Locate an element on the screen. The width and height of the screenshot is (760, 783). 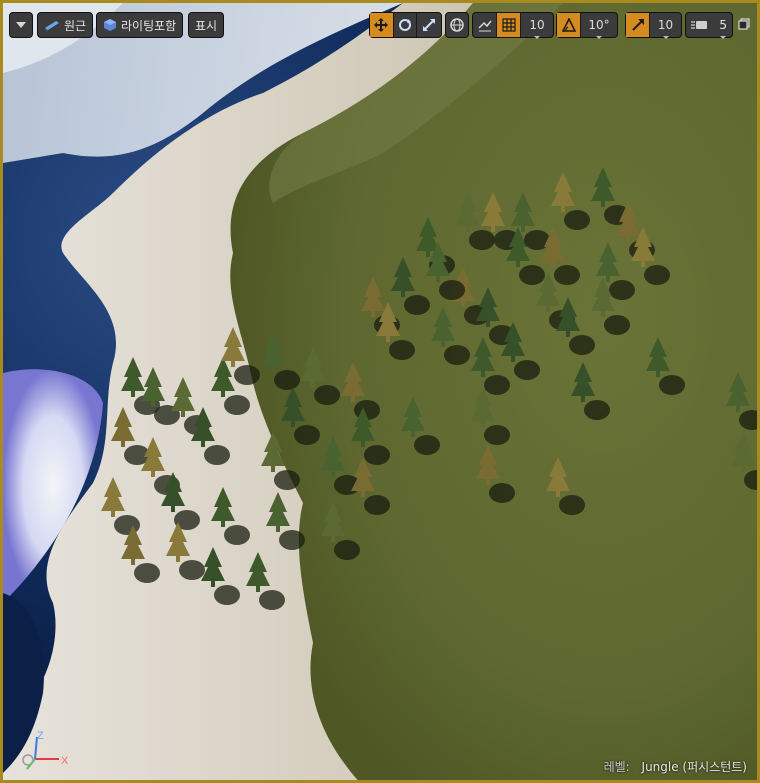
x-axis-label: X is located at coordinates (65, 761).